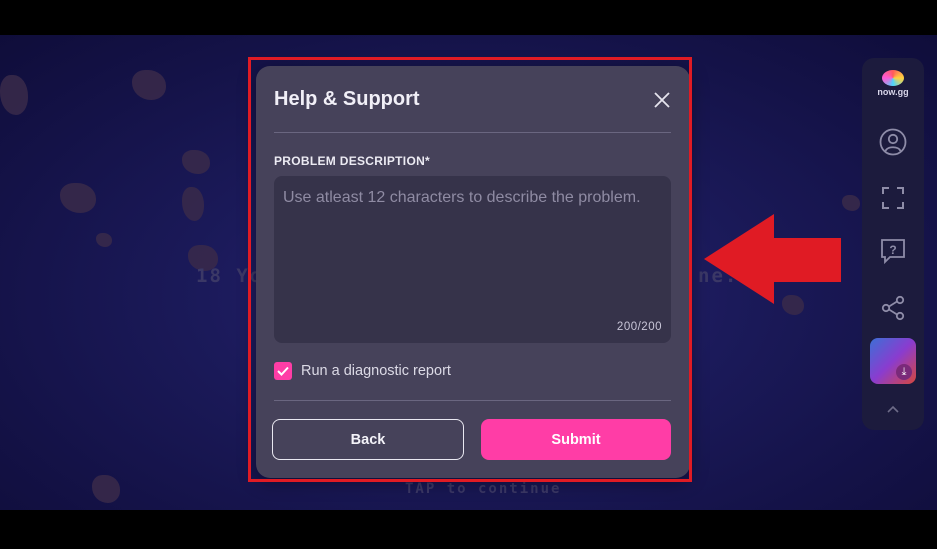 The image size is (937, 549). I want to click on download-icon: ⤓, so click(904, 372).